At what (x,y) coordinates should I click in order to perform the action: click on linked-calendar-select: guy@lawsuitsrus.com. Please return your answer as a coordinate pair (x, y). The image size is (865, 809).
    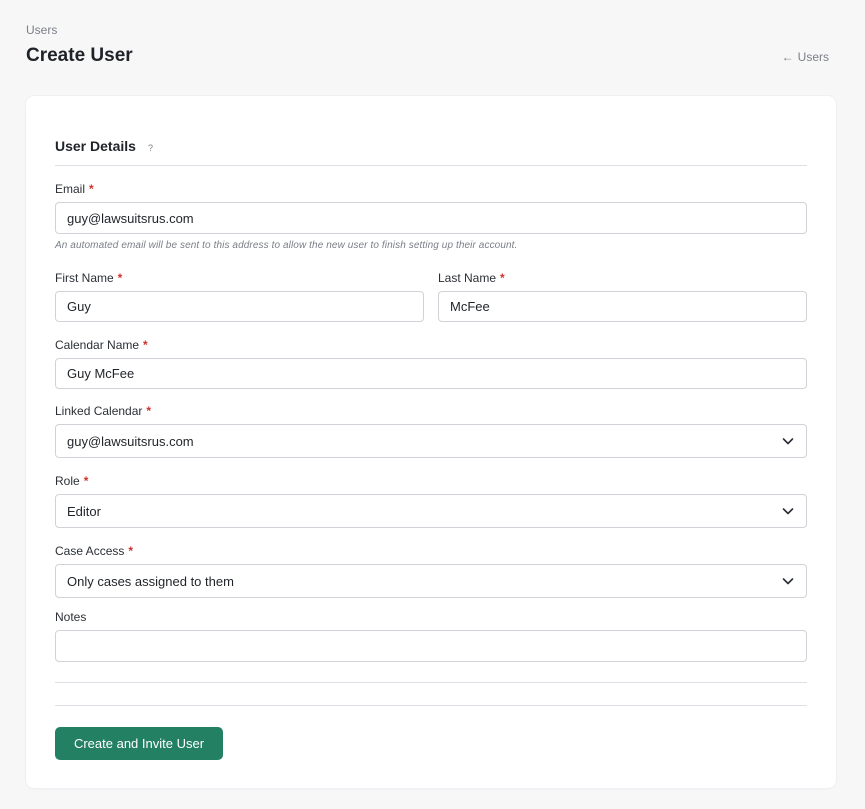
    Looking at the image, I should click on (431, 441).